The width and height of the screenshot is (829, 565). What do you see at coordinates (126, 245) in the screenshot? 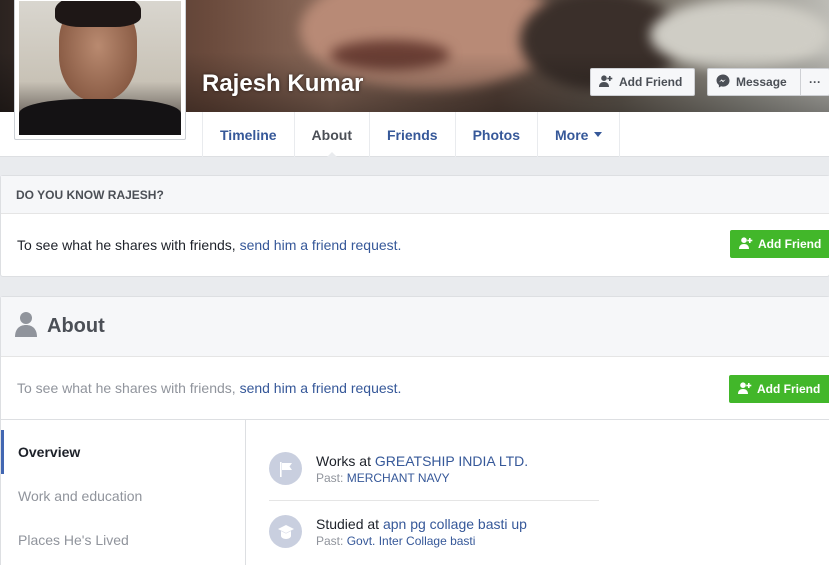
I see `know-text-prefix: To see what he shares with friends,` at bounding box center [126, 245].